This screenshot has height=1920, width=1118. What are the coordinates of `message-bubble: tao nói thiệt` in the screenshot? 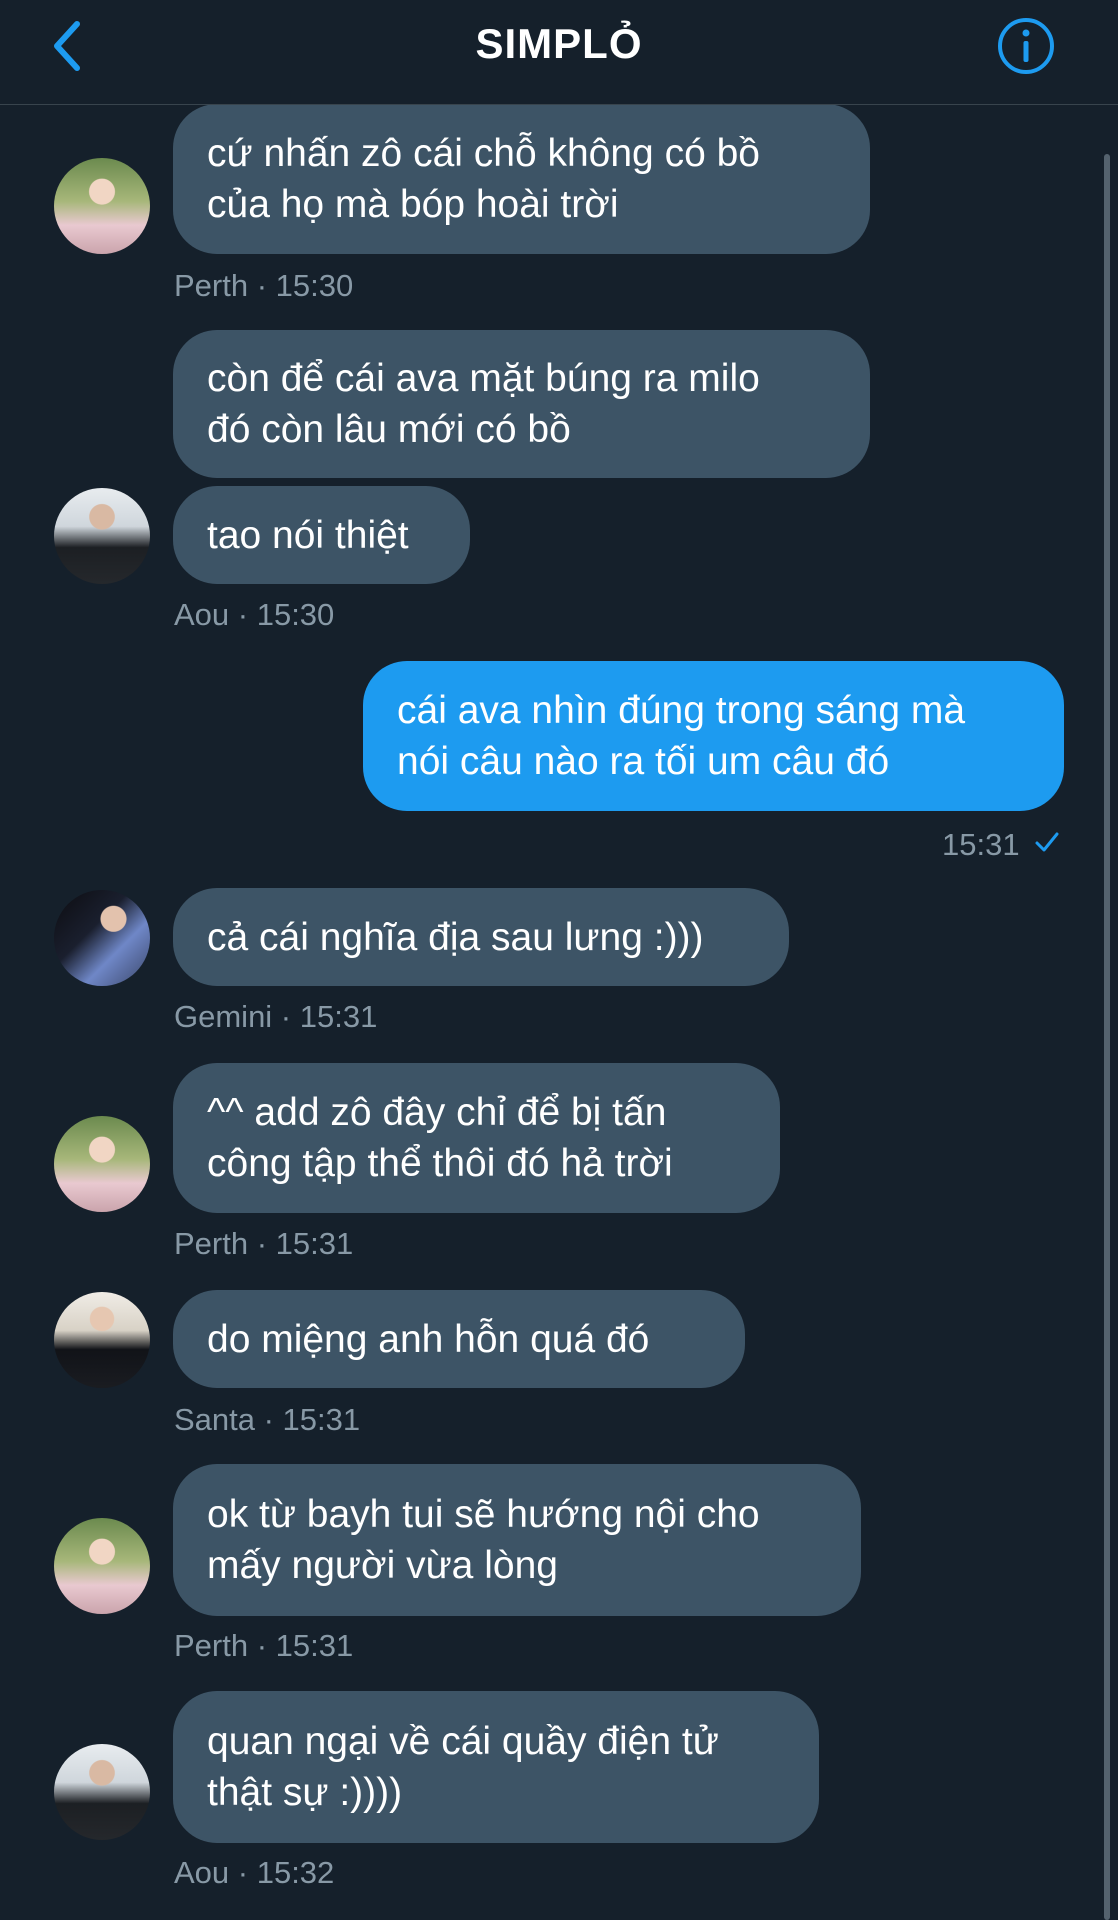 It's located at (321, 535).